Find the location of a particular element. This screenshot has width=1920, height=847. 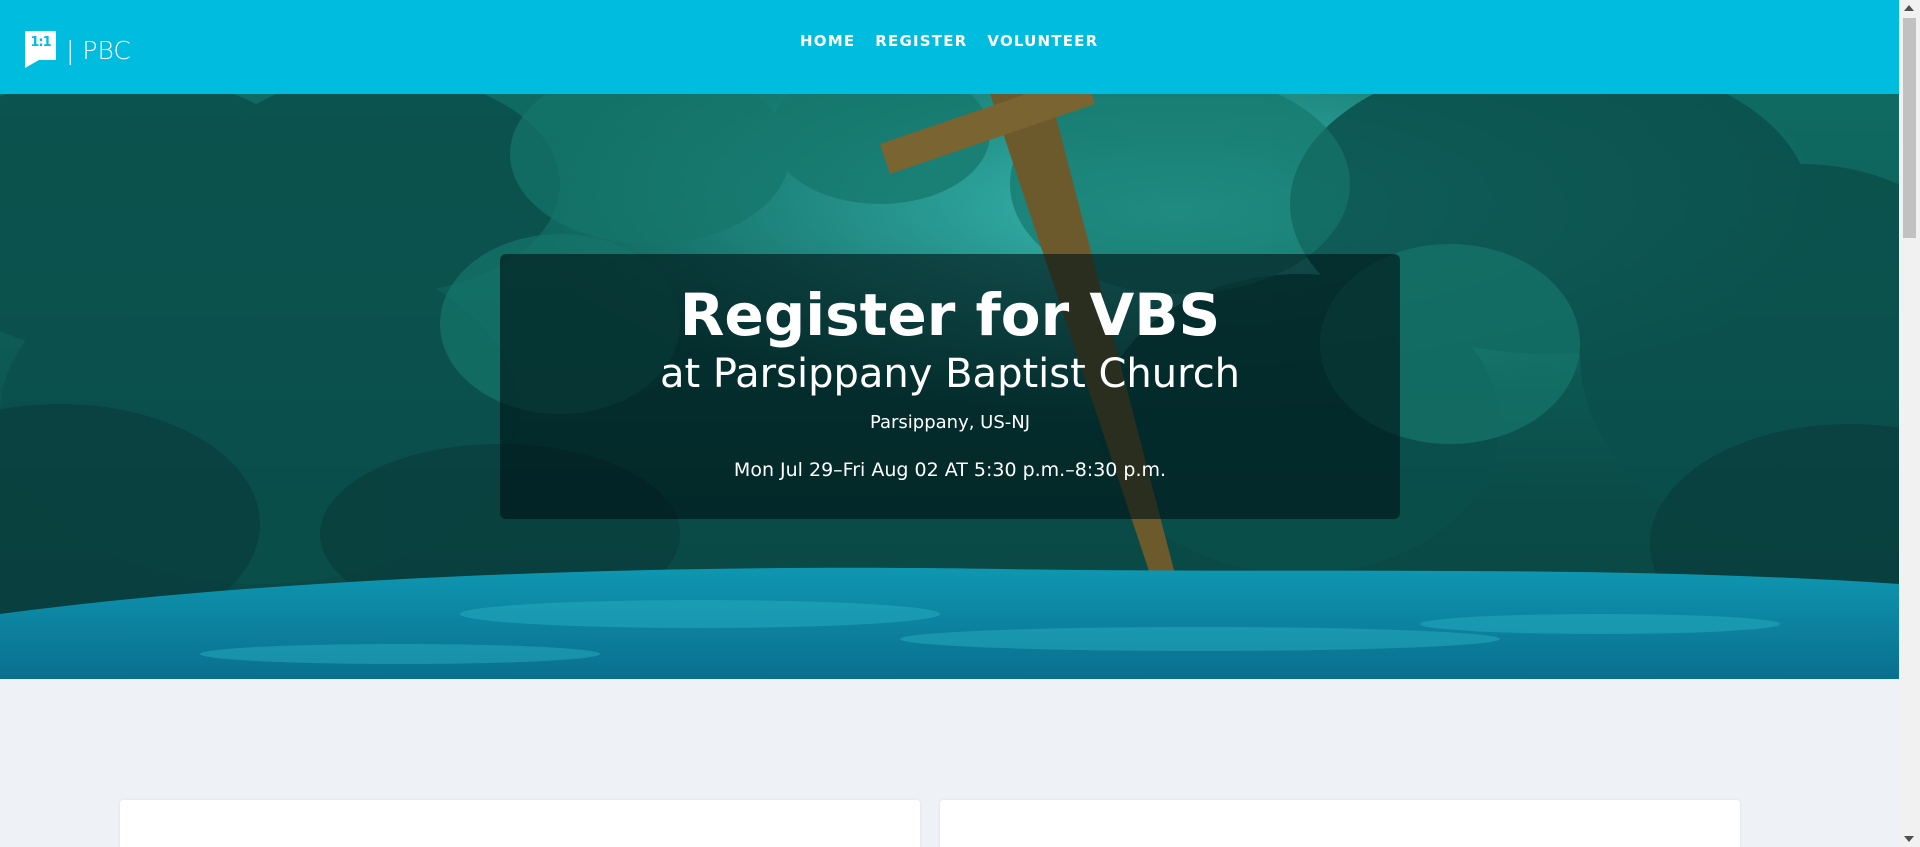

church-name: at Parsippany Baptist Church is located at coordinates (950, 374).